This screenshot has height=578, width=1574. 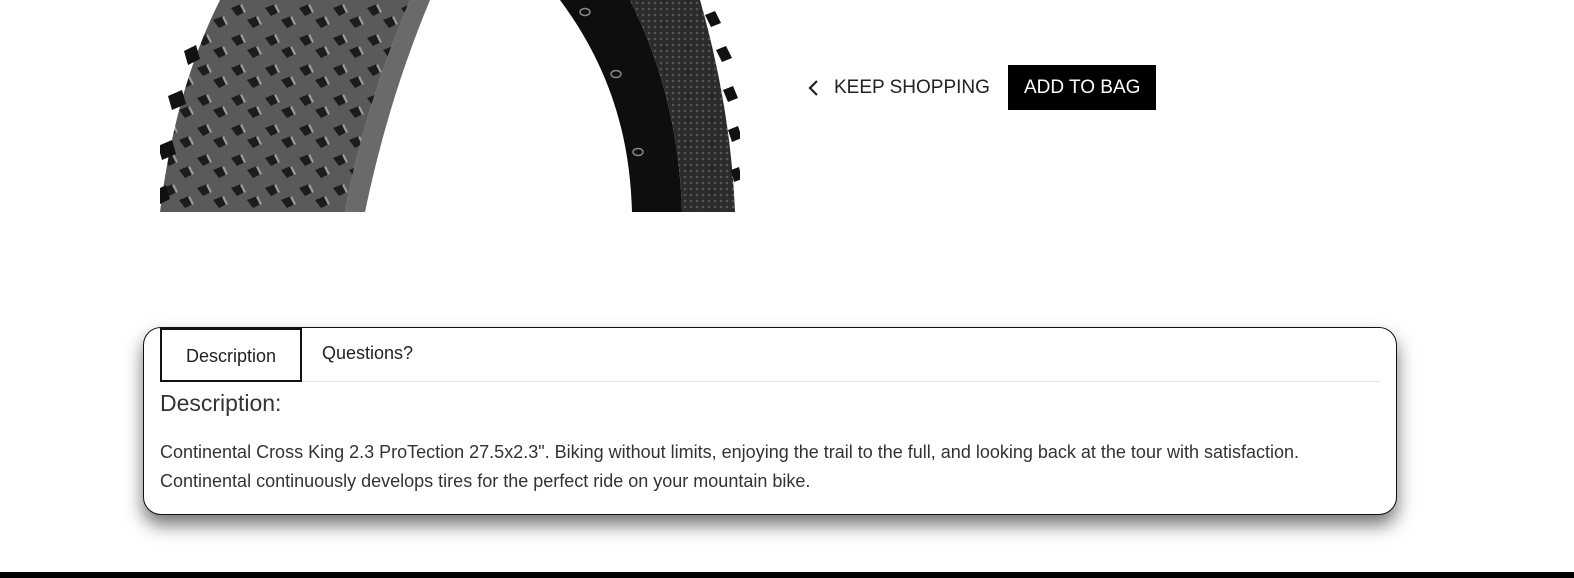 I want to click on tire-image, so click(x=450, y=106).